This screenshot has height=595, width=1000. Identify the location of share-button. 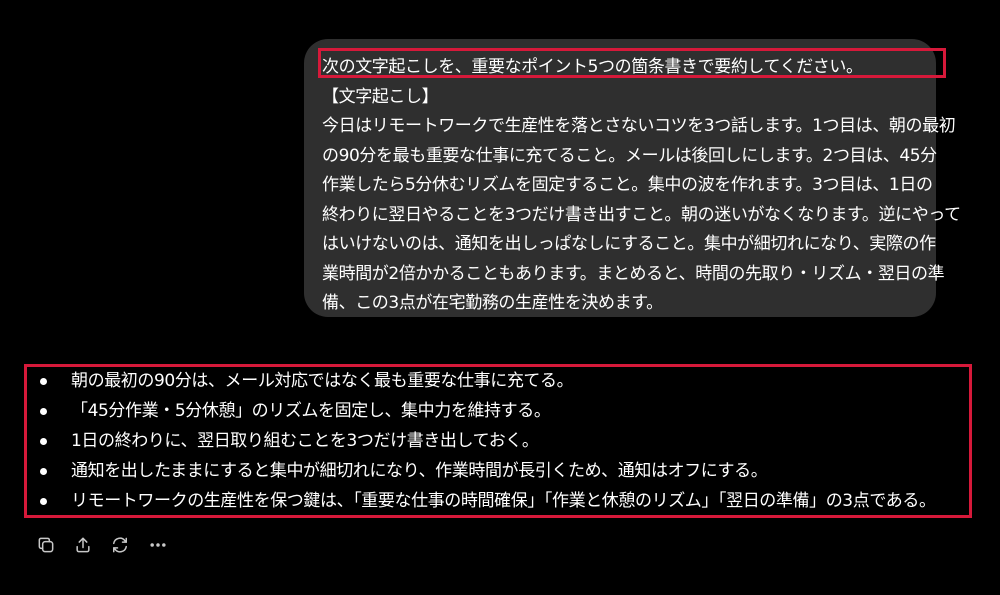
(83, 545).